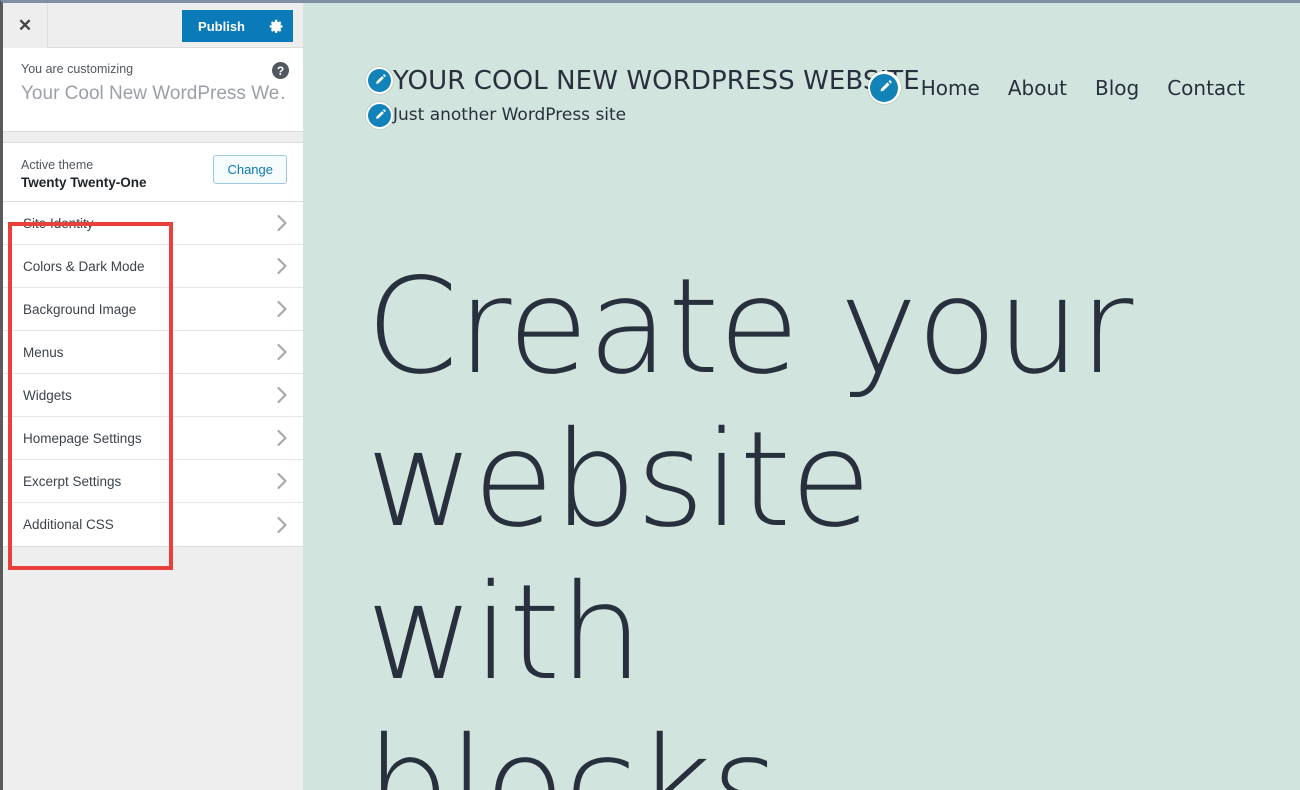  I want to click on site-tagline: Just another WordPress site, so click(510, 115).